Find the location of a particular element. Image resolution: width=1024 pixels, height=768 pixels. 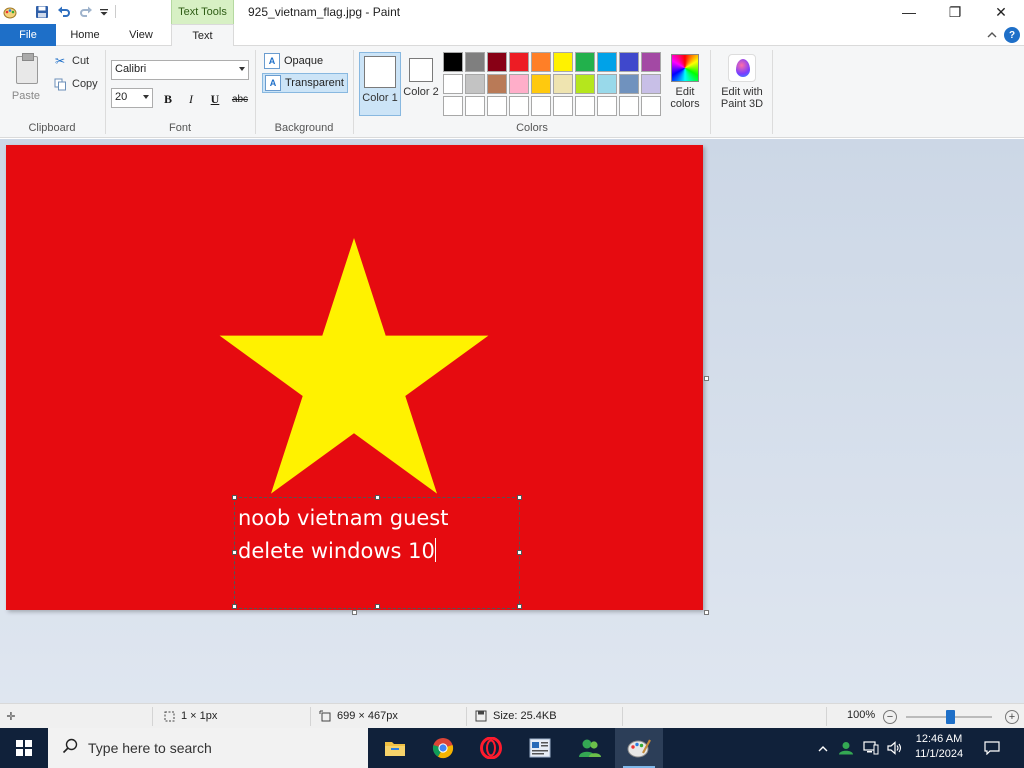

taskbar-search-box: Type here to search is located at coordinates (208, 748).